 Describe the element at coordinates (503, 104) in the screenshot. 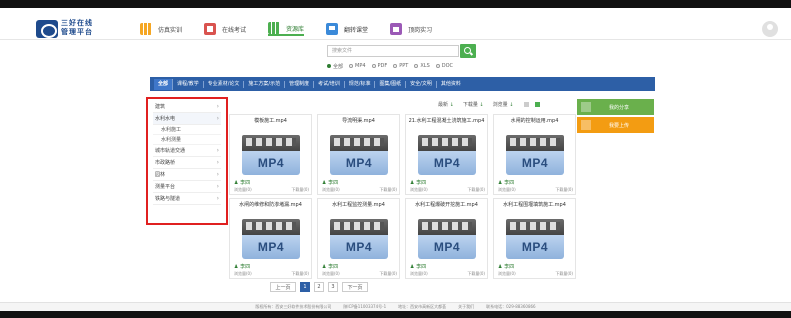

I see `sort-views: 浏览量 ↓` at that location.